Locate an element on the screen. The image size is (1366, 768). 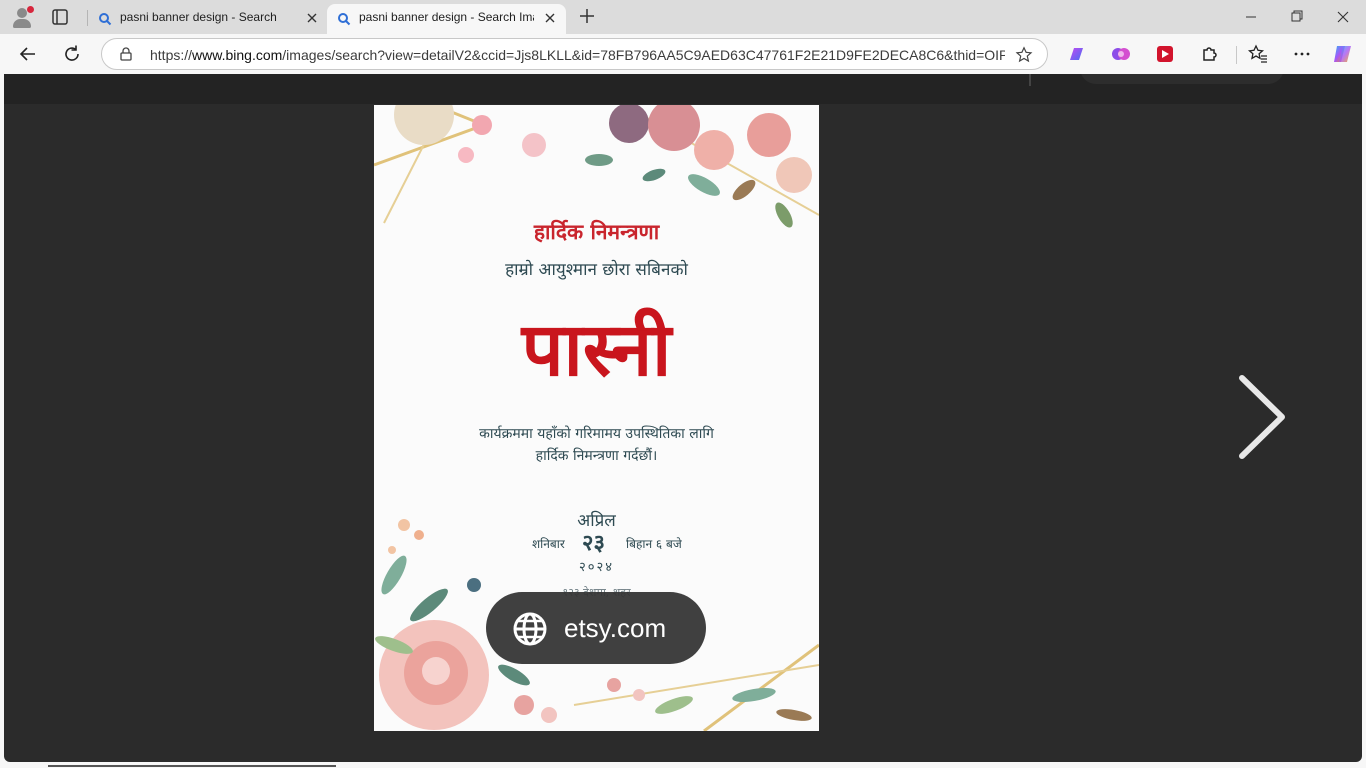
new-tab-icon is located at coordinates (587, 16).